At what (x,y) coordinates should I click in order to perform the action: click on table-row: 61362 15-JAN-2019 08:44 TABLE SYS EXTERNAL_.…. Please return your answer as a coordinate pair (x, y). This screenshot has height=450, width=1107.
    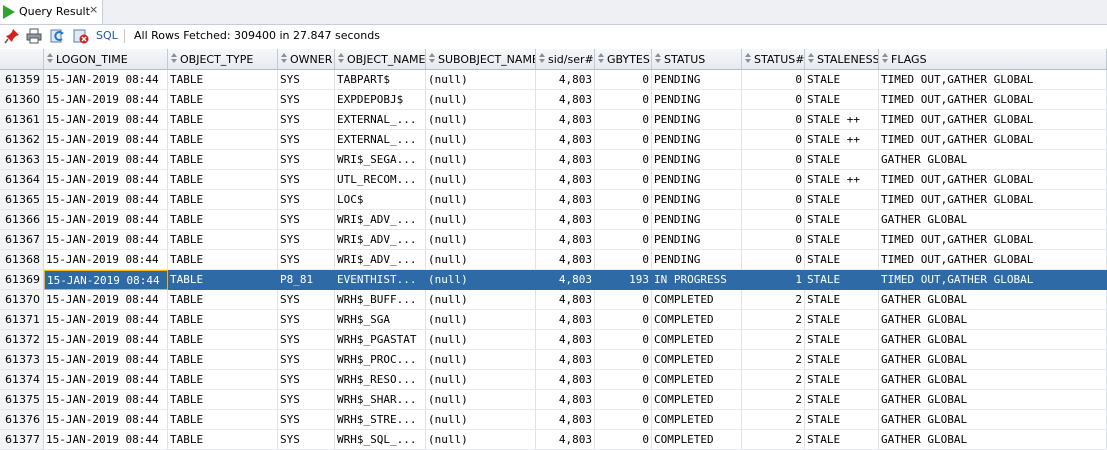
    Looking at the image, I should click on (553, 140).